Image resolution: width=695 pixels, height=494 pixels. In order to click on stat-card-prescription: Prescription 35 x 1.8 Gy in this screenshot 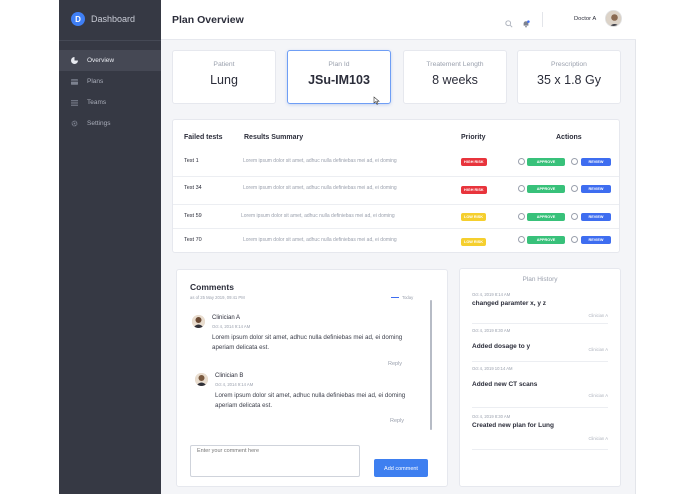, I will do `click(569, 77)`.